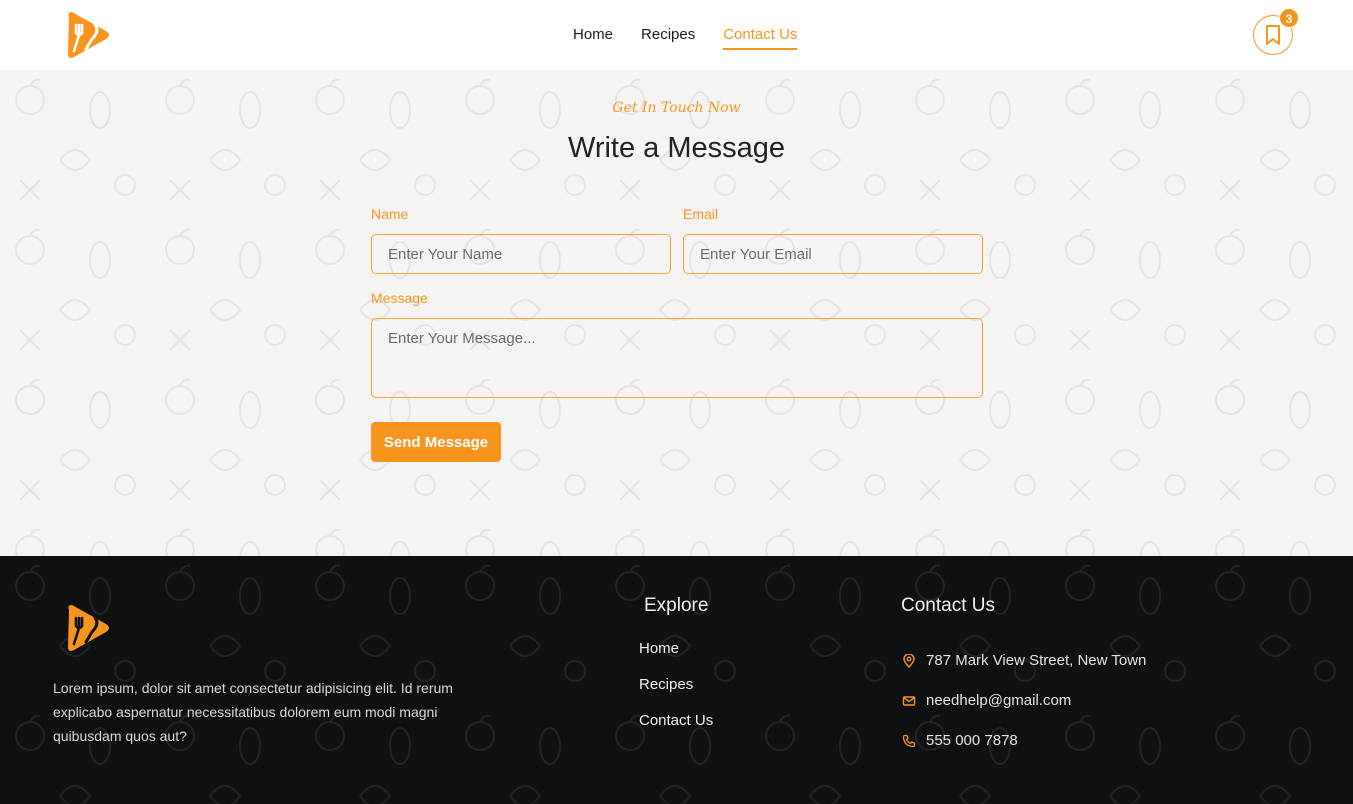 Image resolution: width=1353 pixels, height=804 pixels. What do you see at coordinates (390, 214) in the screenshot?
I see `name-label: Name` at bounding box center [390, 214].